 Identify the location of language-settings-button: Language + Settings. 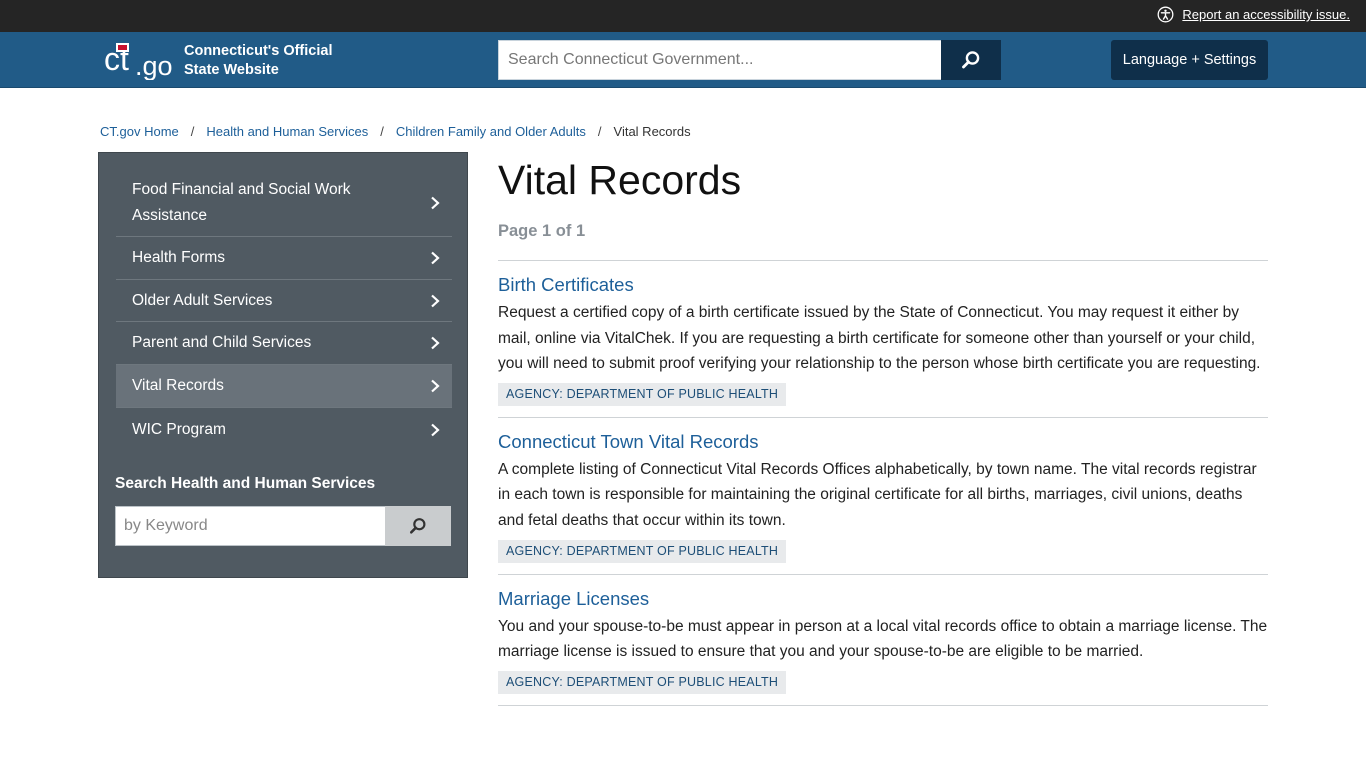
(1189, 60).